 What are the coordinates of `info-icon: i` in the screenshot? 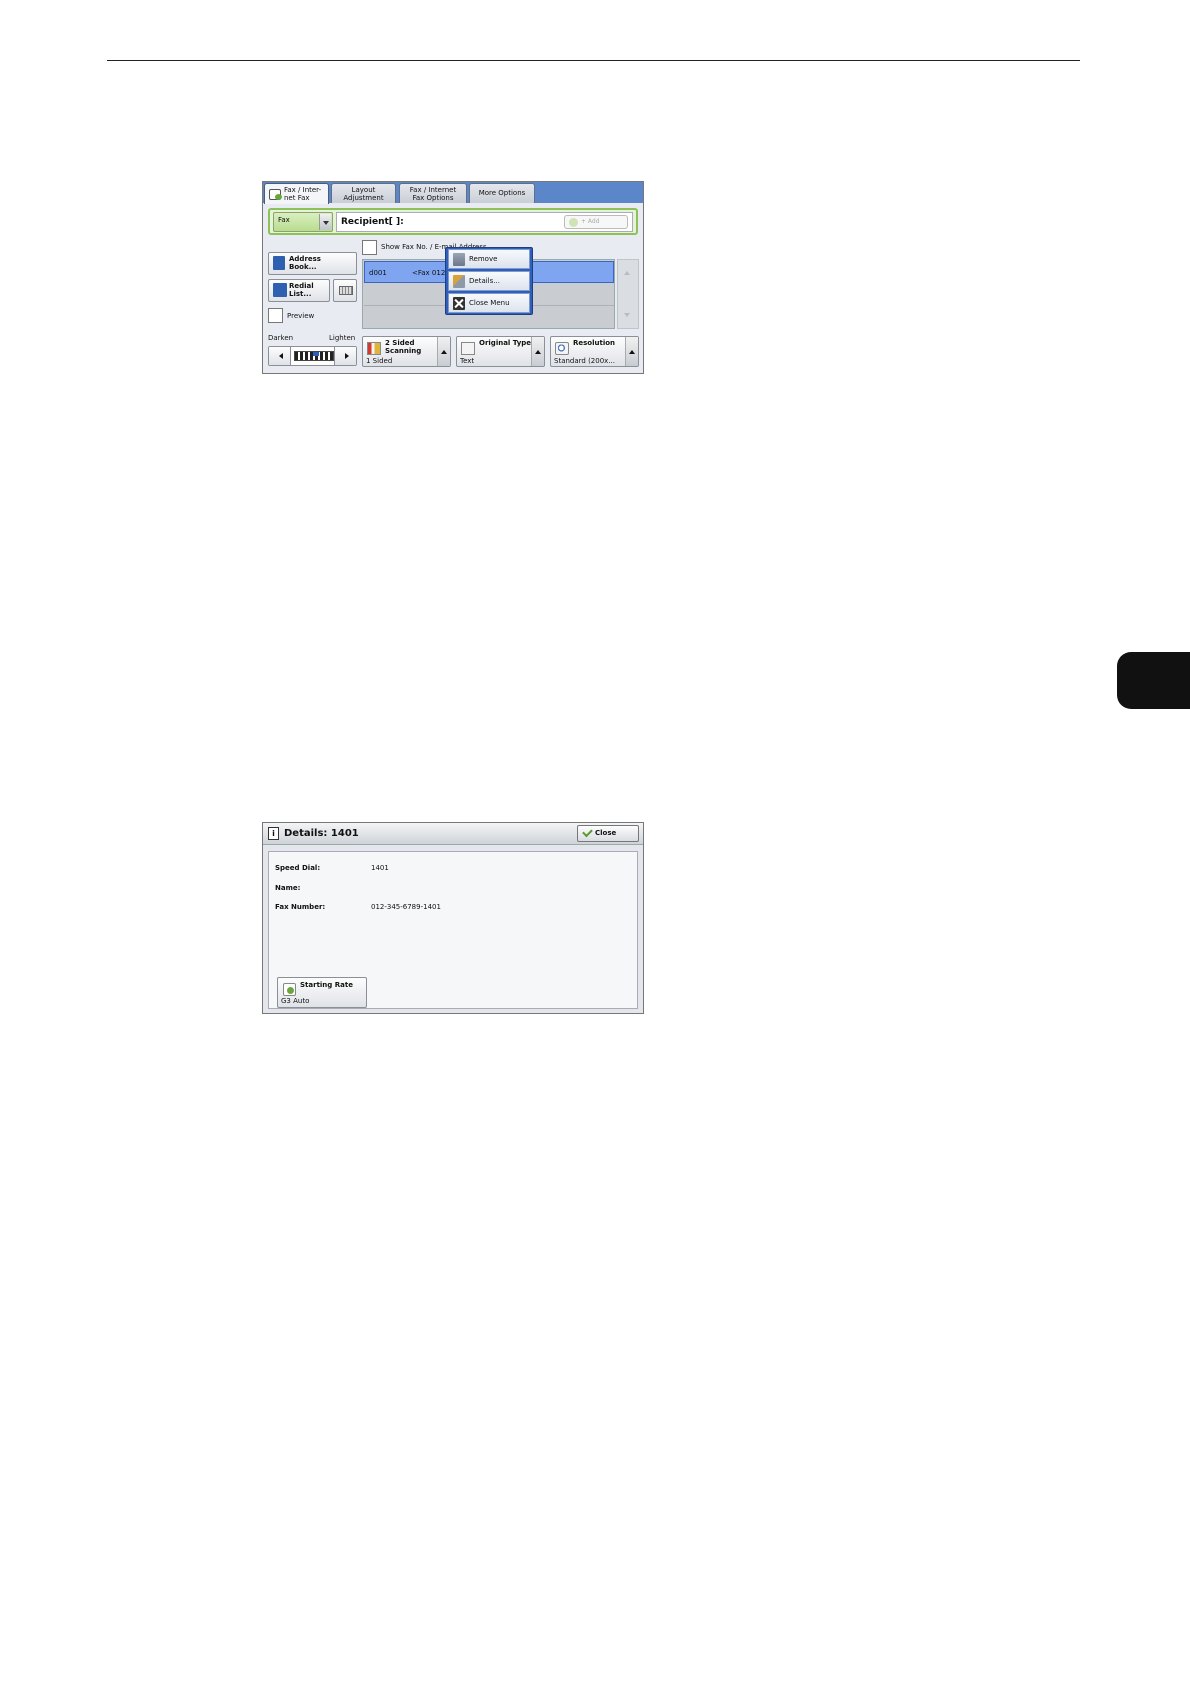 It's located at (273, 833).